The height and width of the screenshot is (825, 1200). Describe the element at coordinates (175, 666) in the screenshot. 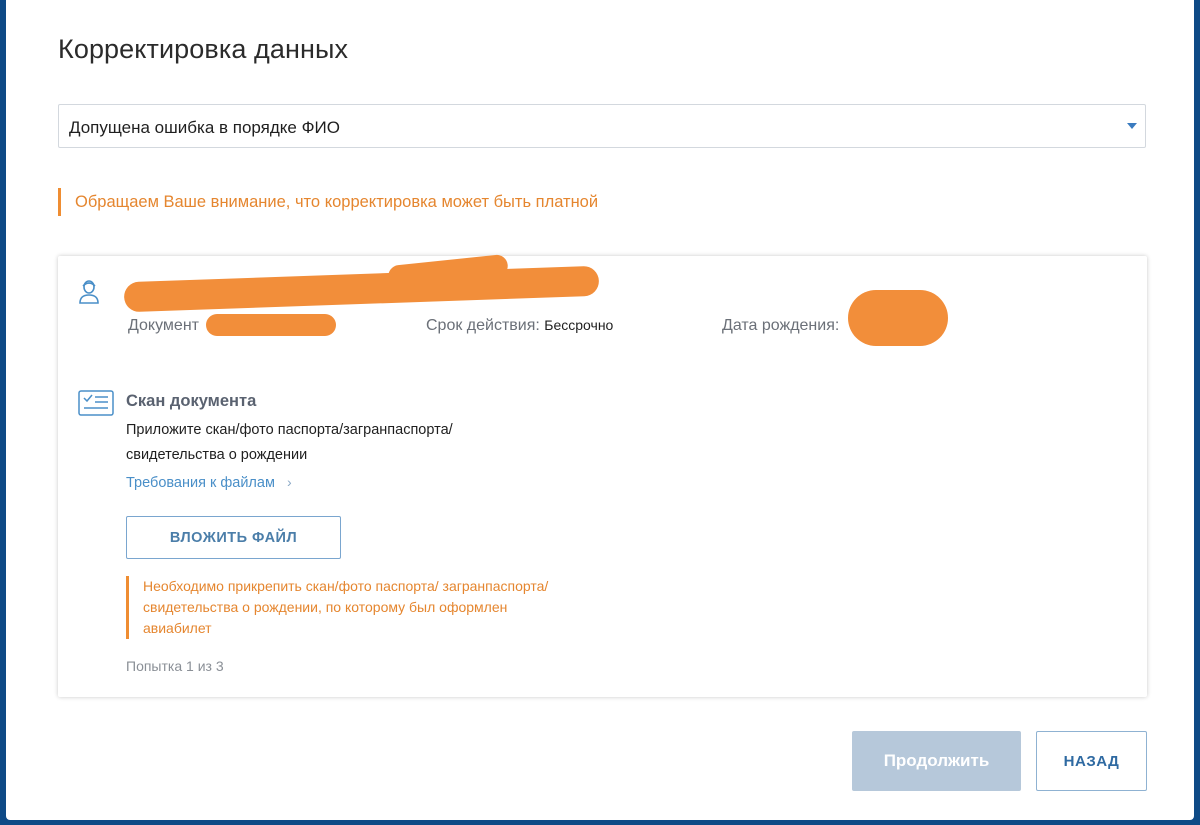

I see `attempt-counter: Попытка 1 из 3` at that location.